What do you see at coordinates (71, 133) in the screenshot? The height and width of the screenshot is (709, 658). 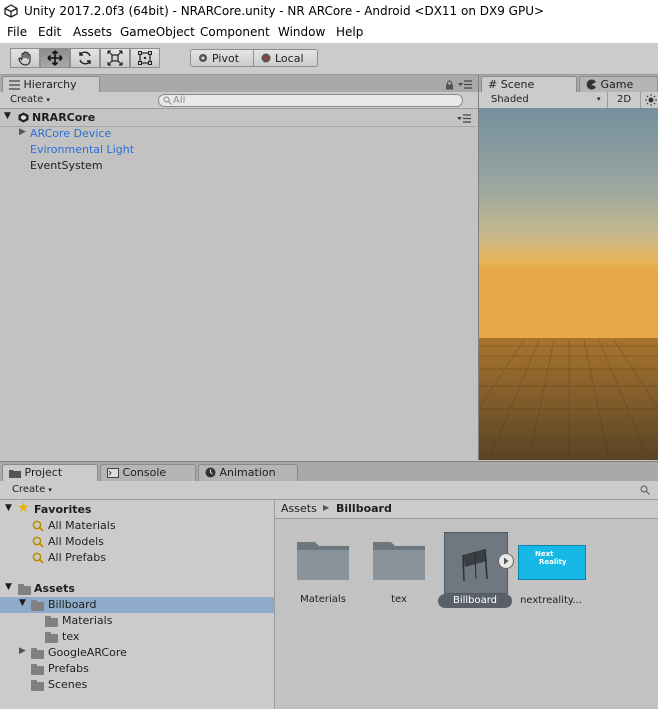 I see `hierarchy-item-label: ARCore Device` at bounding box center [71, 133].